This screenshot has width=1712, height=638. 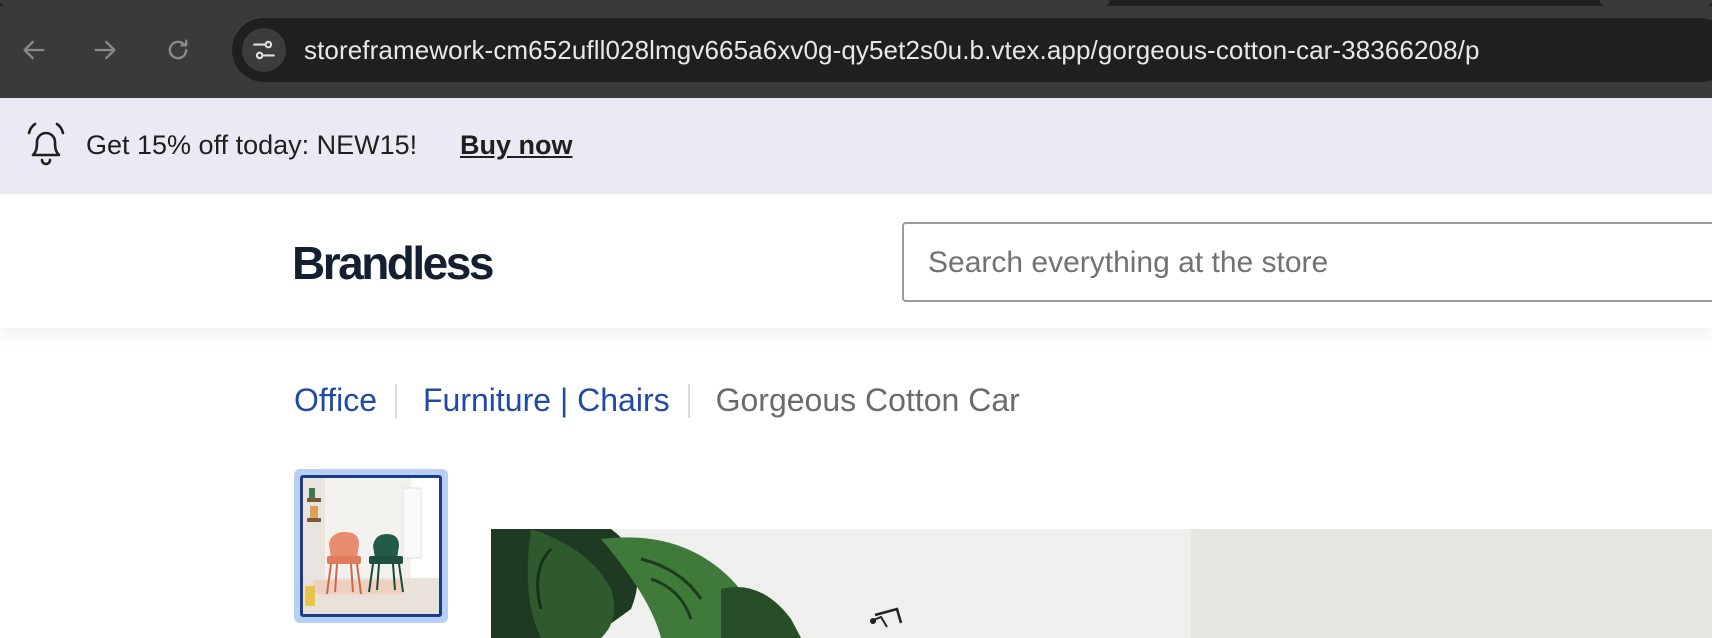 I want to click on reload-icon, so click(x=178, y=49).